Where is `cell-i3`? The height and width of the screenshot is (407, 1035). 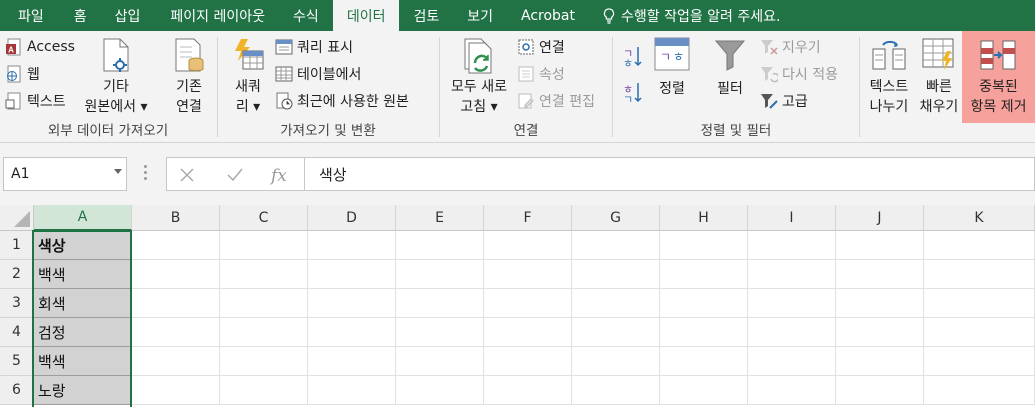 cell-i3 is located at coordinates (792, 303).